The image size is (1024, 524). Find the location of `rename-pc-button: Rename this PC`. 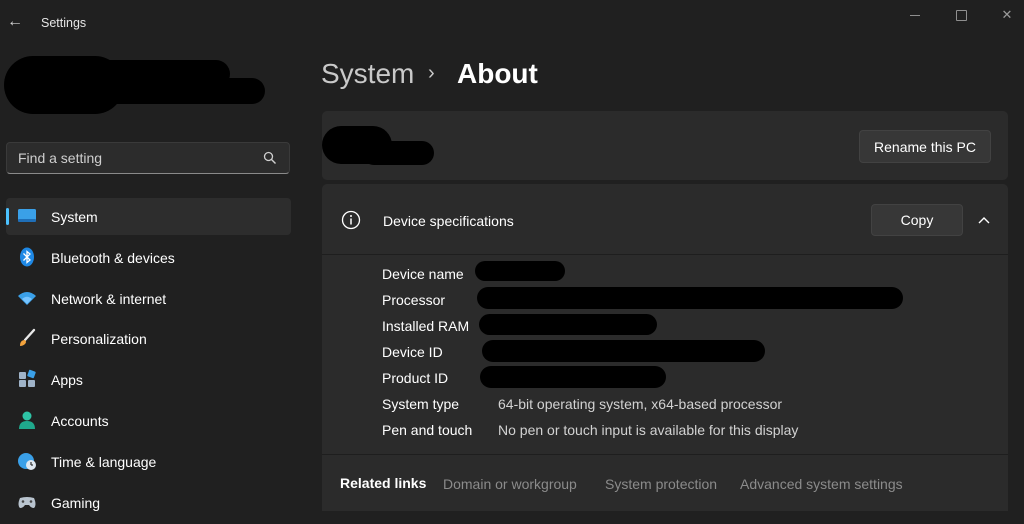

rename-pc-button: Rename this PC is located at coordinates (925, 146).